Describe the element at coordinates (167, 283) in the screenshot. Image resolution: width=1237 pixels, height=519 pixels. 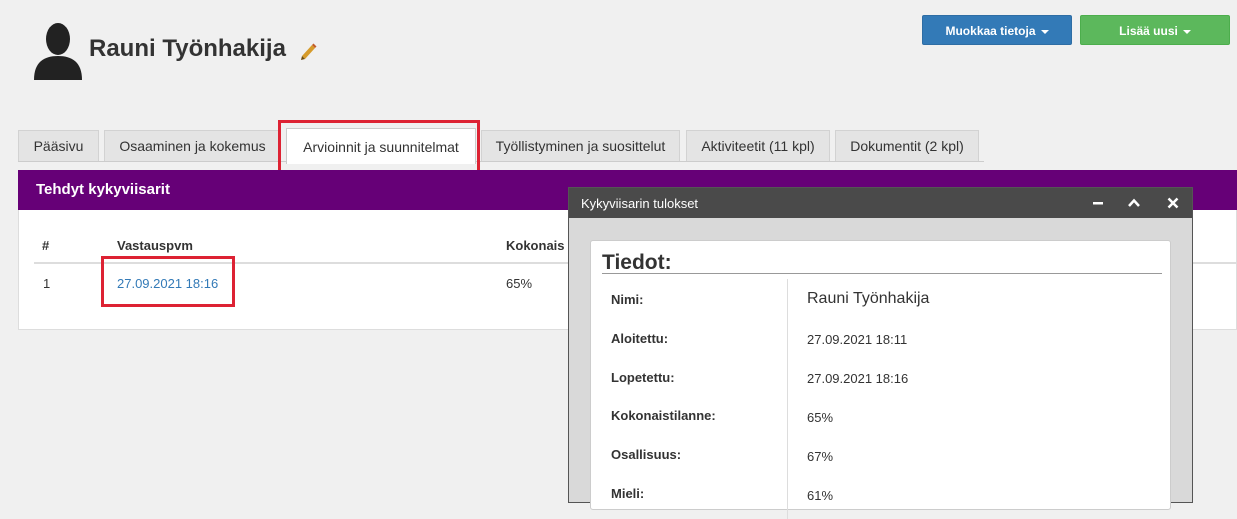
I see `row-date-link: 27.09.2021 18:16` at that location.